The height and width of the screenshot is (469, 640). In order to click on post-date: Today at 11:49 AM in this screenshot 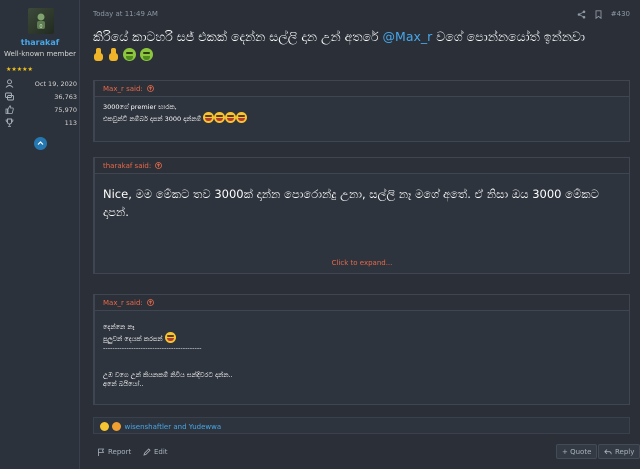, I will do `click(125, 14)`.